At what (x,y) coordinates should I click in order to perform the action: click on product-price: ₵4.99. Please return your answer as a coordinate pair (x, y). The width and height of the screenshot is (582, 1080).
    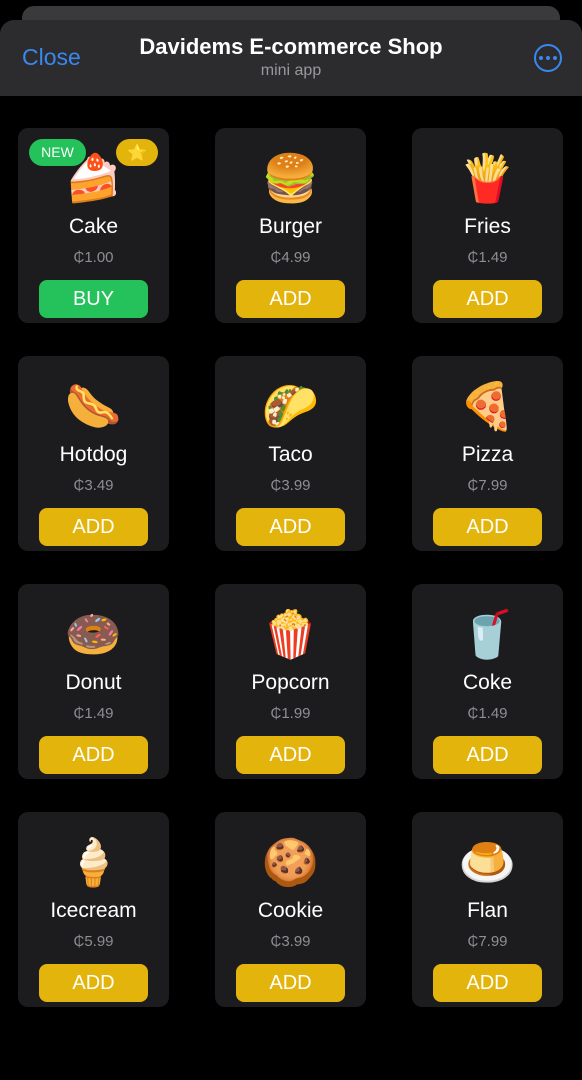
    Looking at the image, I should click on (290, 257).